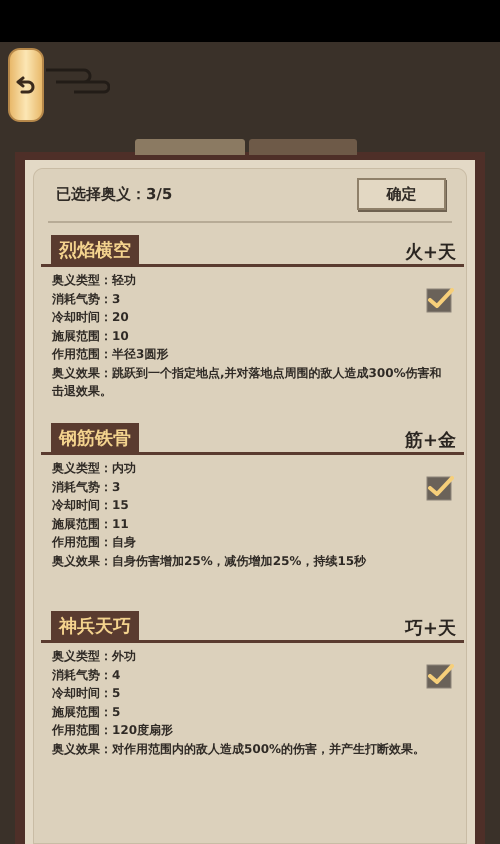 This screenshot has width=500, height=844. What do you see at coordinates (430, 440) in the screenshot?
I see `skill-combo: 筋+金` at bounding box center [430, 440].